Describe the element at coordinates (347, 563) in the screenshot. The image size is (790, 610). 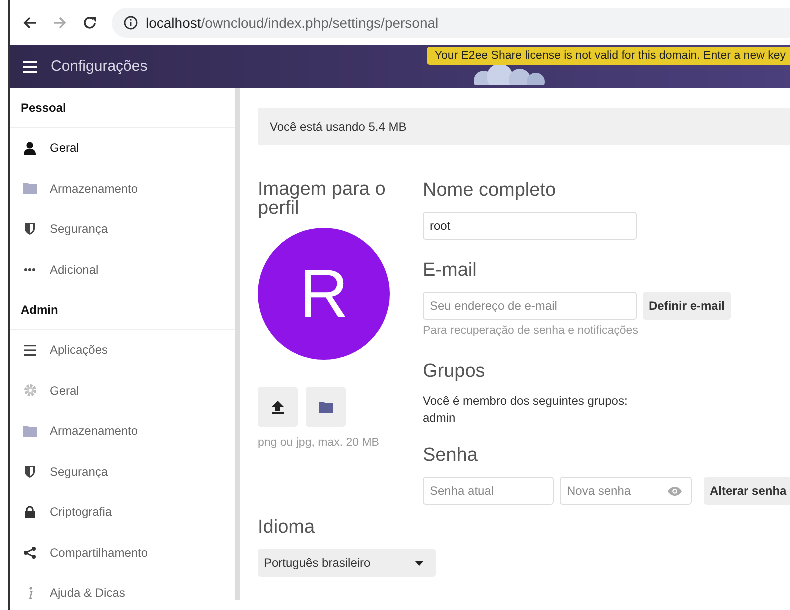
I see `language-dropdown: Português brasileiro` at that location.